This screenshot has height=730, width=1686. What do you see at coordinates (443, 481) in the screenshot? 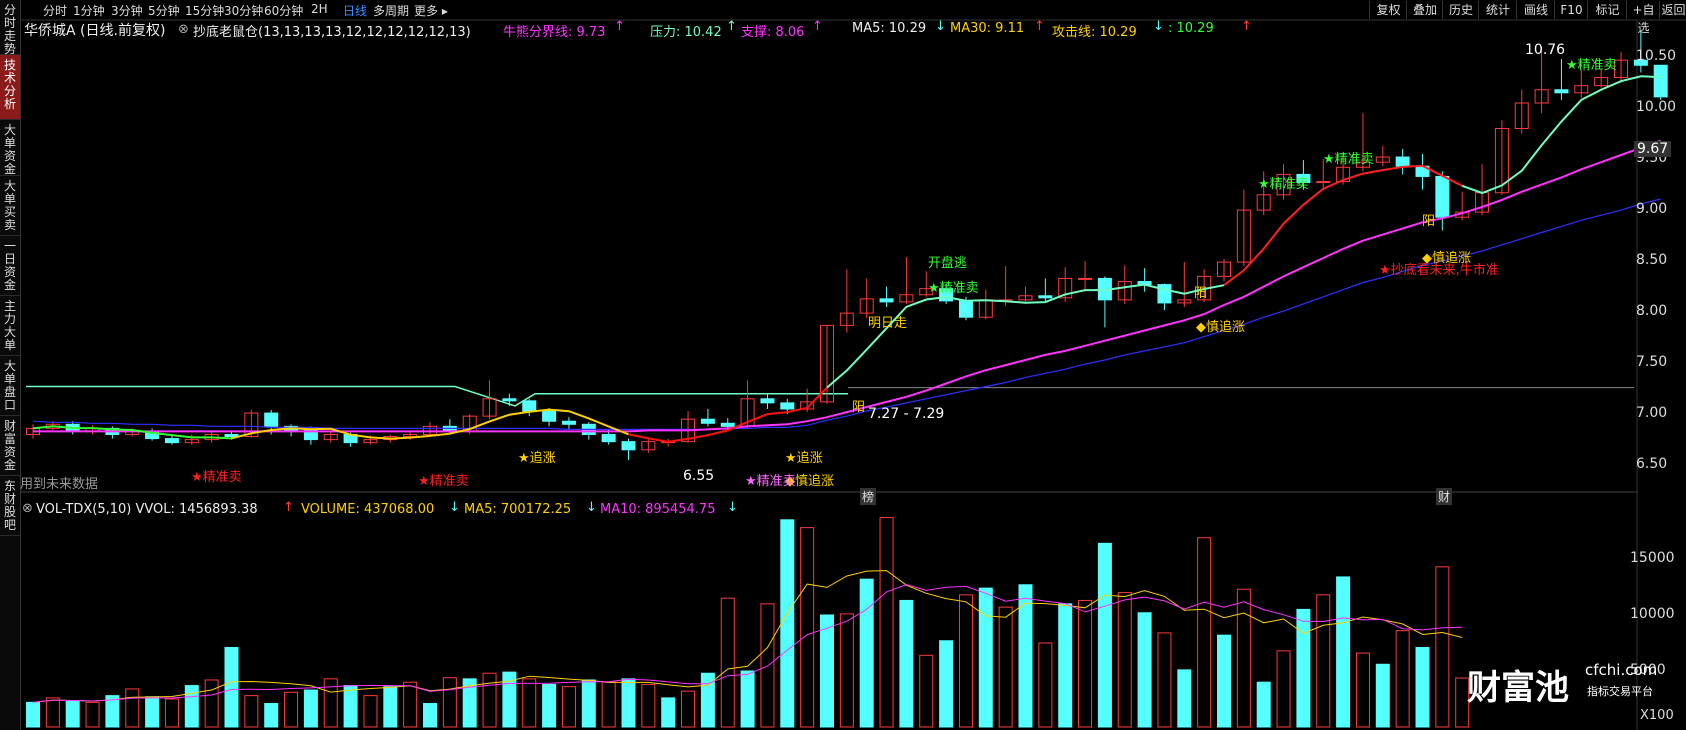
I see `signal-sell-red-2: ★精准卖` at bounding box center [443, 481].